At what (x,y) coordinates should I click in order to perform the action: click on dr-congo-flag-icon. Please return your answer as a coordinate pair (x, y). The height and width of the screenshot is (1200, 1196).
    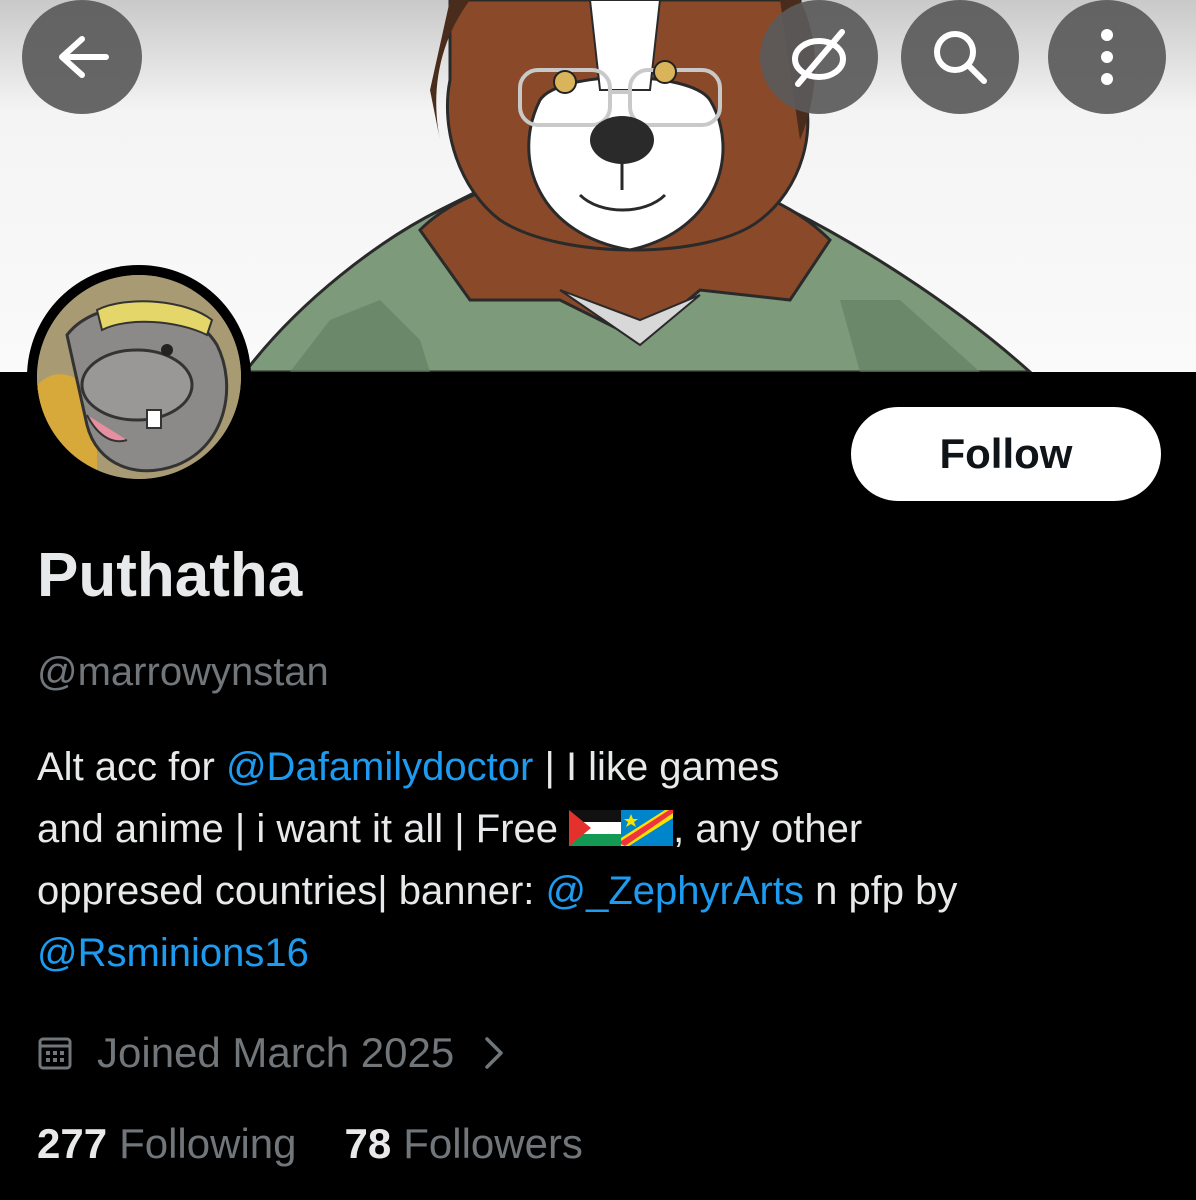
    Looking at the image, I should click on (647, 828).